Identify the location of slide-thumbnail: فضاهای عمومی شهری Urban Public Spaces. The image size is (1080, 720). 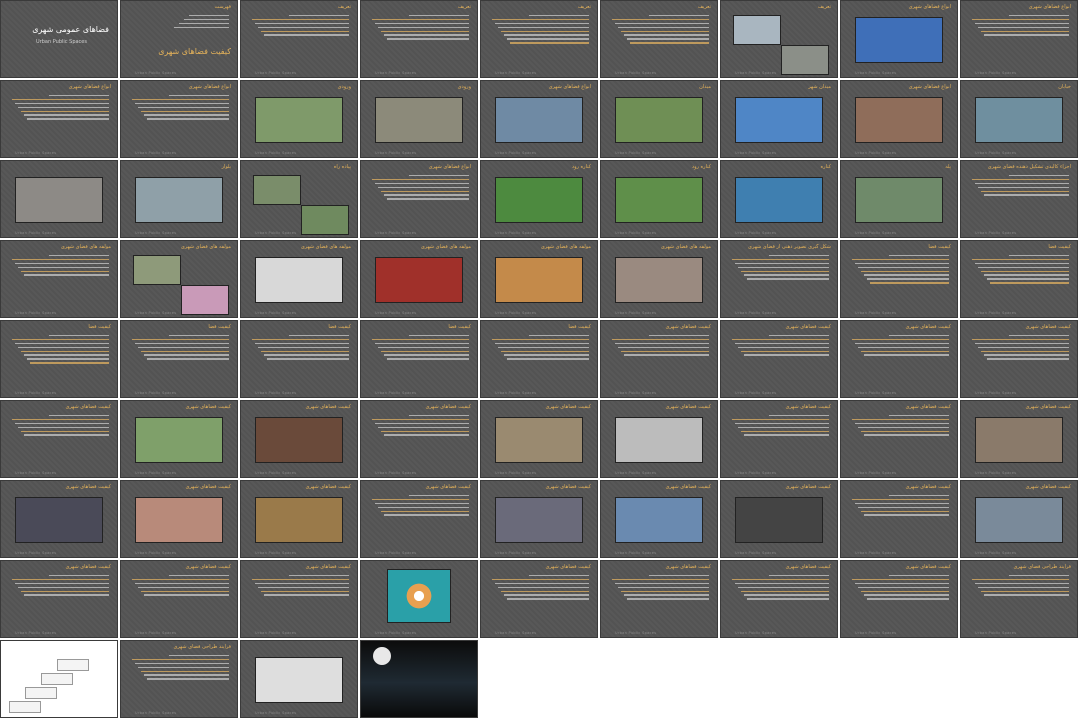
(59, 39).